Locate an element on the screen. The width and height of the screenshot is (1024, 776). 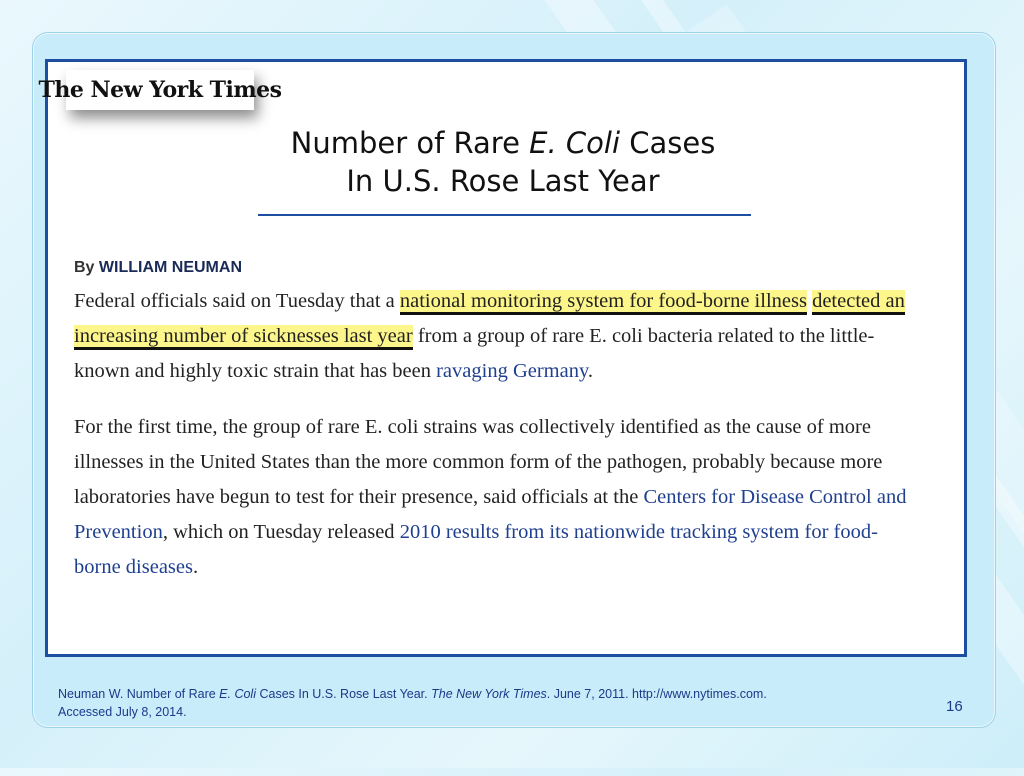
p2-text-b: , which on Tuesday released is located at coordinates (281, 532).